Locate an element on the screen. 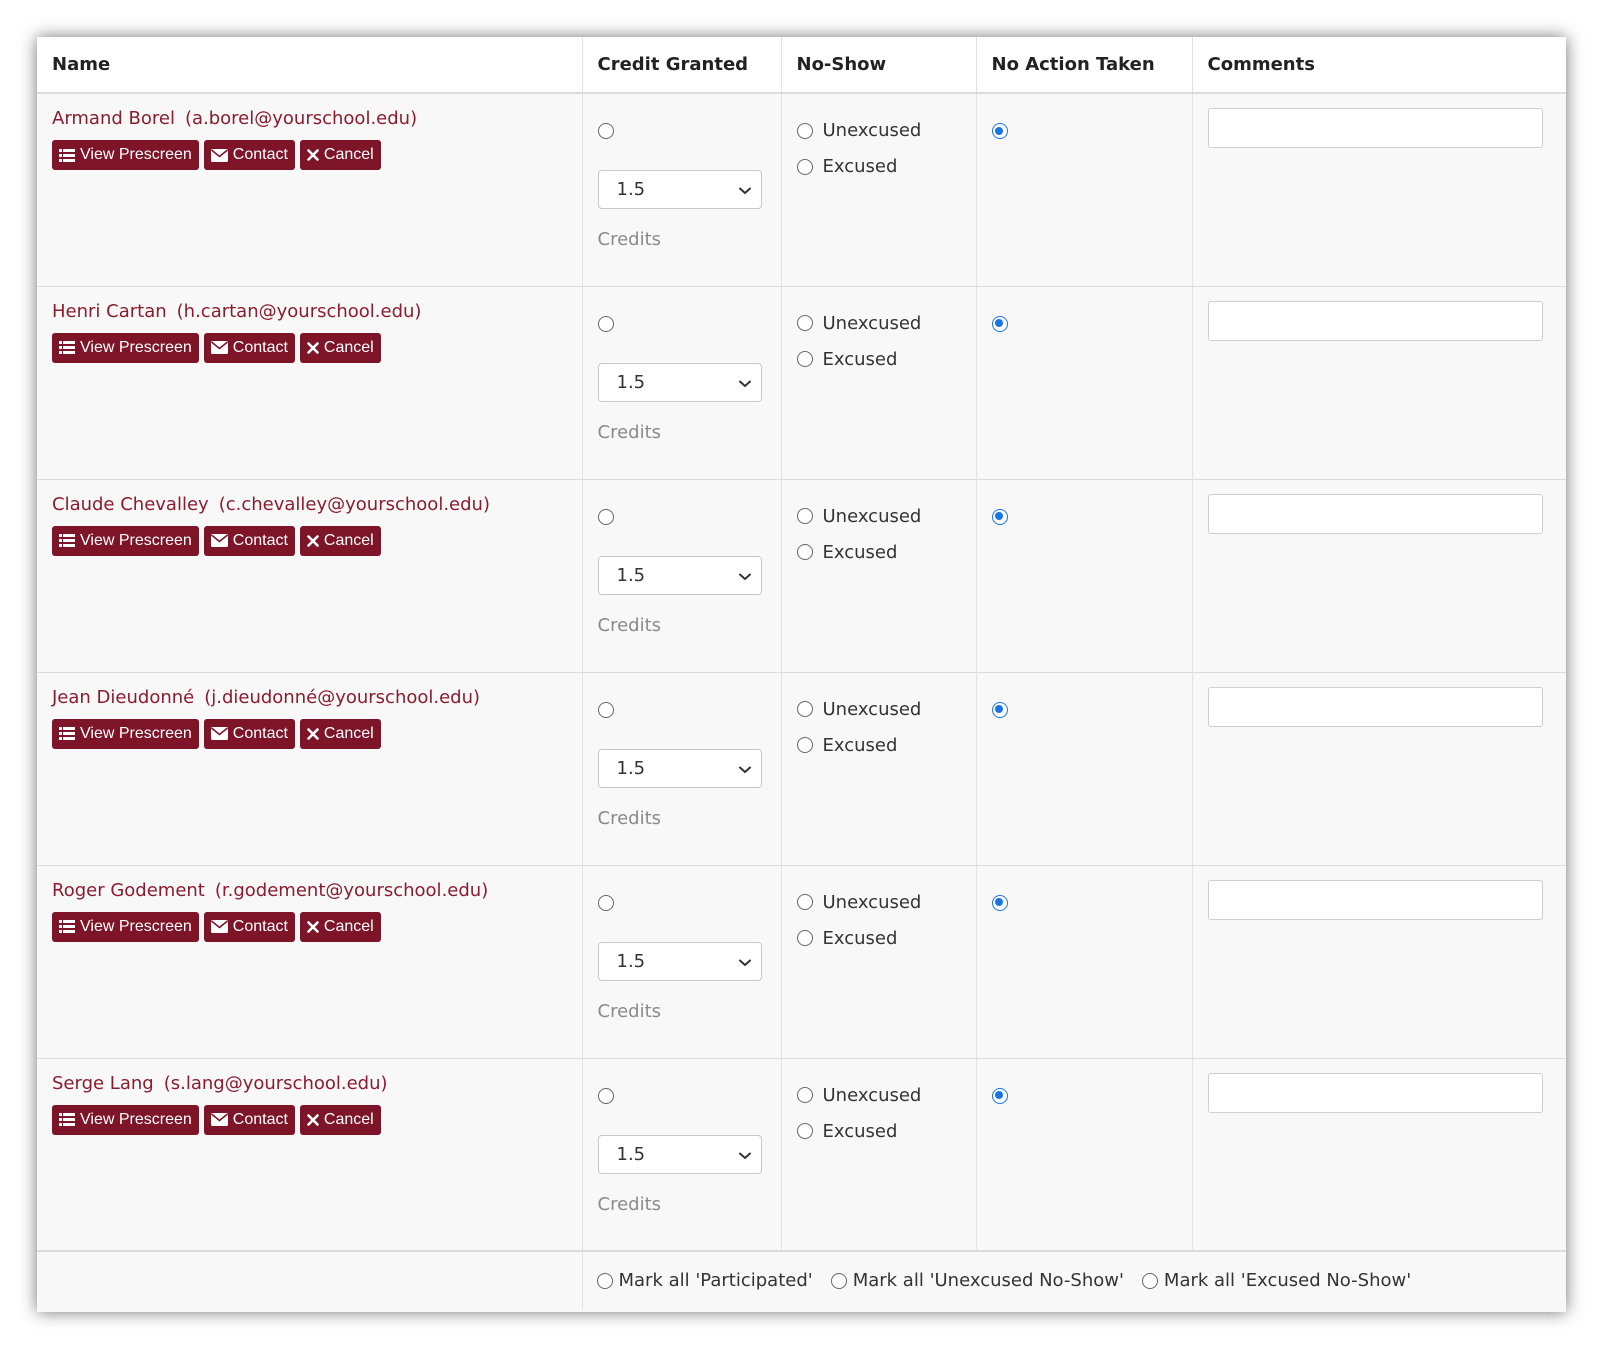 Image resolution: width=1603 pixels, height=1348 pixels. excused-label: Excused is located at coordinates (860, 745).